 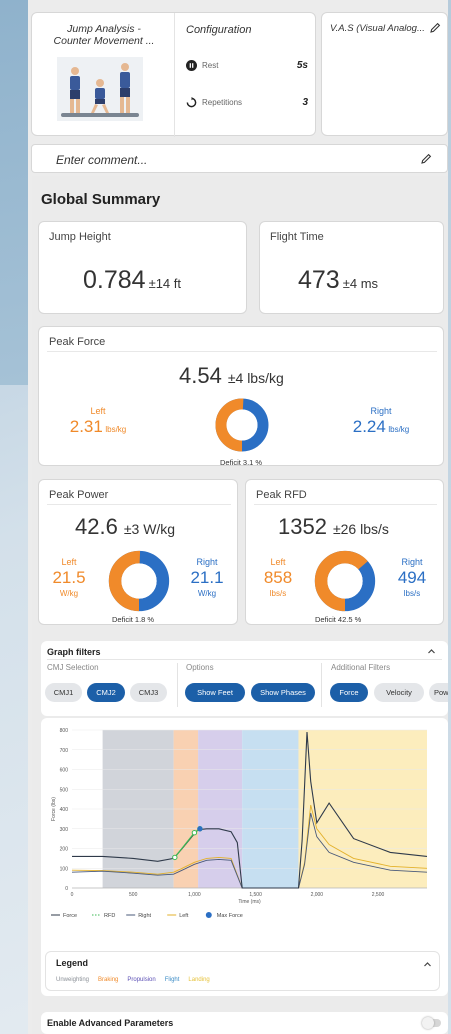 What do you see at coordinates (200, 667) in the screenshot?
I see `options-label: Options` at bounding box center [200, 667].